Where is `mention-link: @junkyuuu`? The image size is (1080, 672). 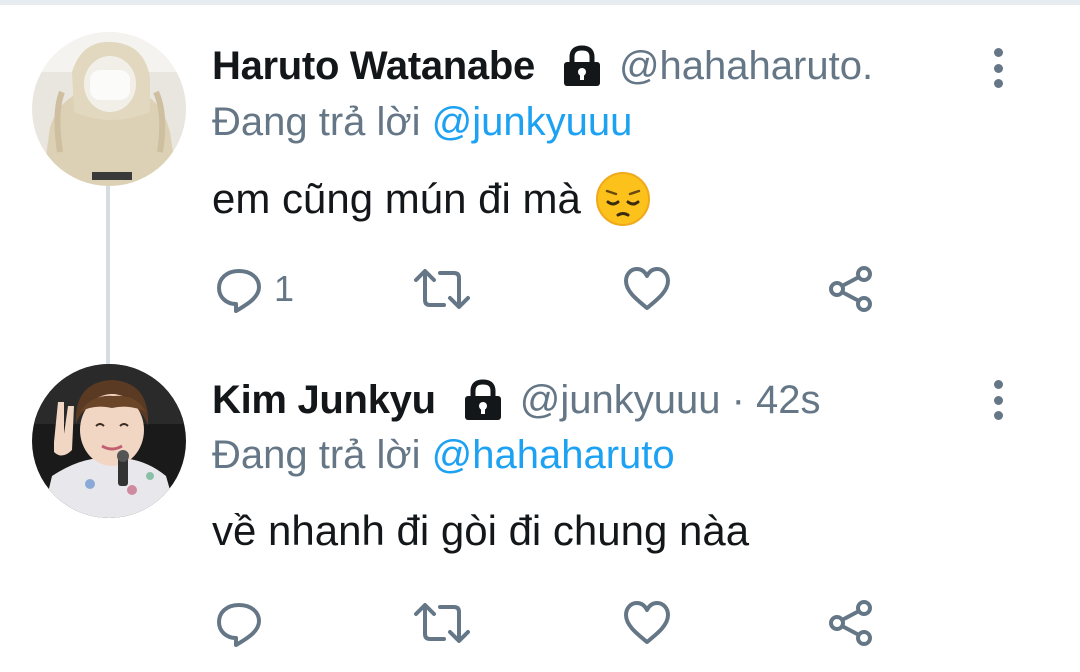
mention-link: @junkyuuu is located at coordinates (532, 122).